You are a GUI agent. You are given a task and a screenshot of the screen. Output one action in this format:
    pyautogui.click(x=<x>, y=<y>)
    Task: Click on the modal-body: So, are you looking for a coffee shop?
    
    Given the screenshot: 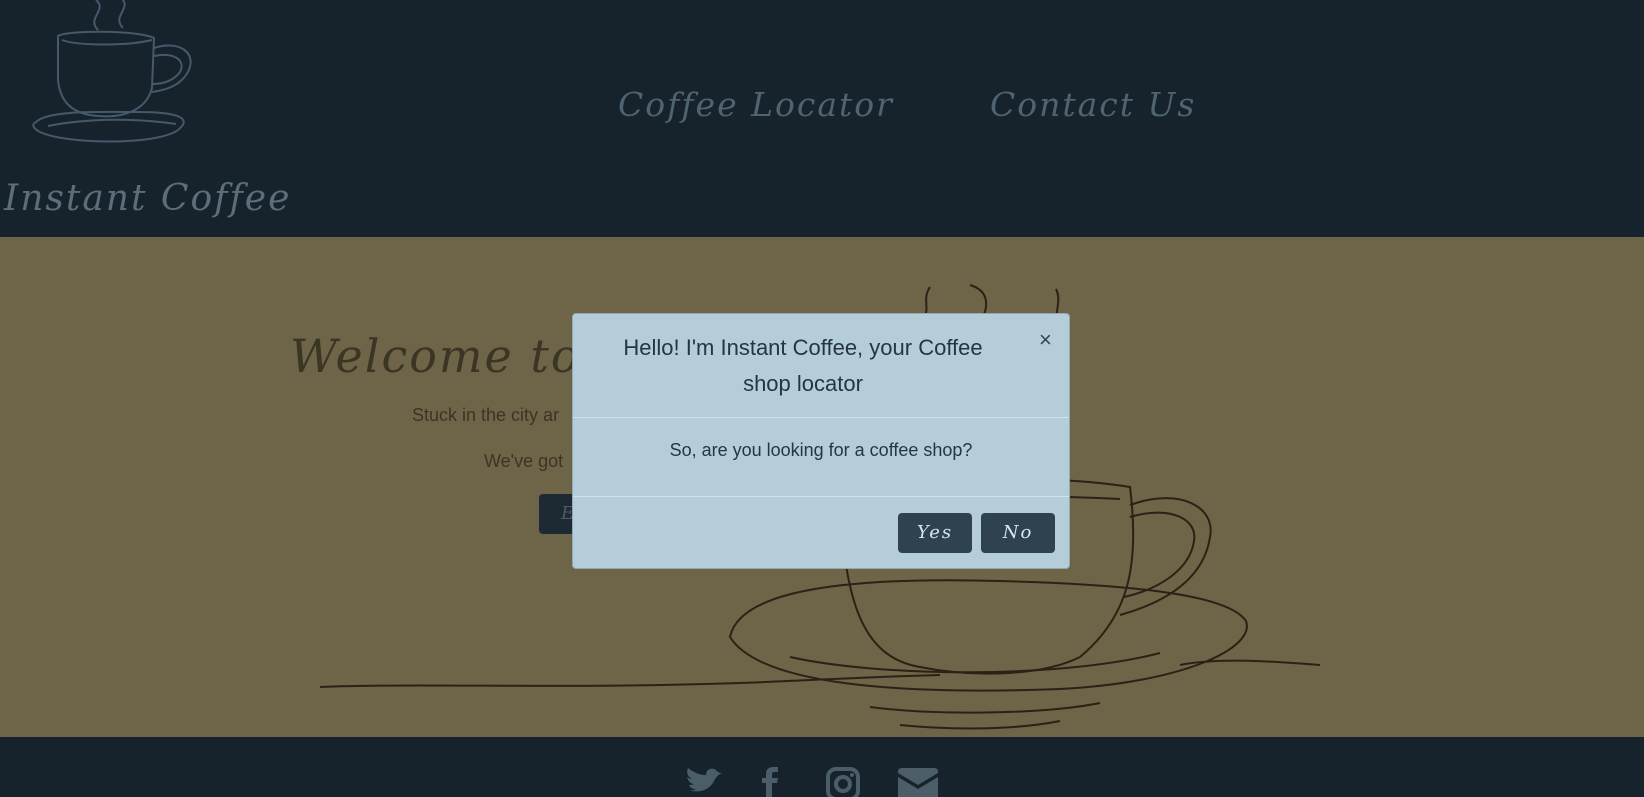 What is the action you would take?
    pyautogui.click(x=821, y=457)
    